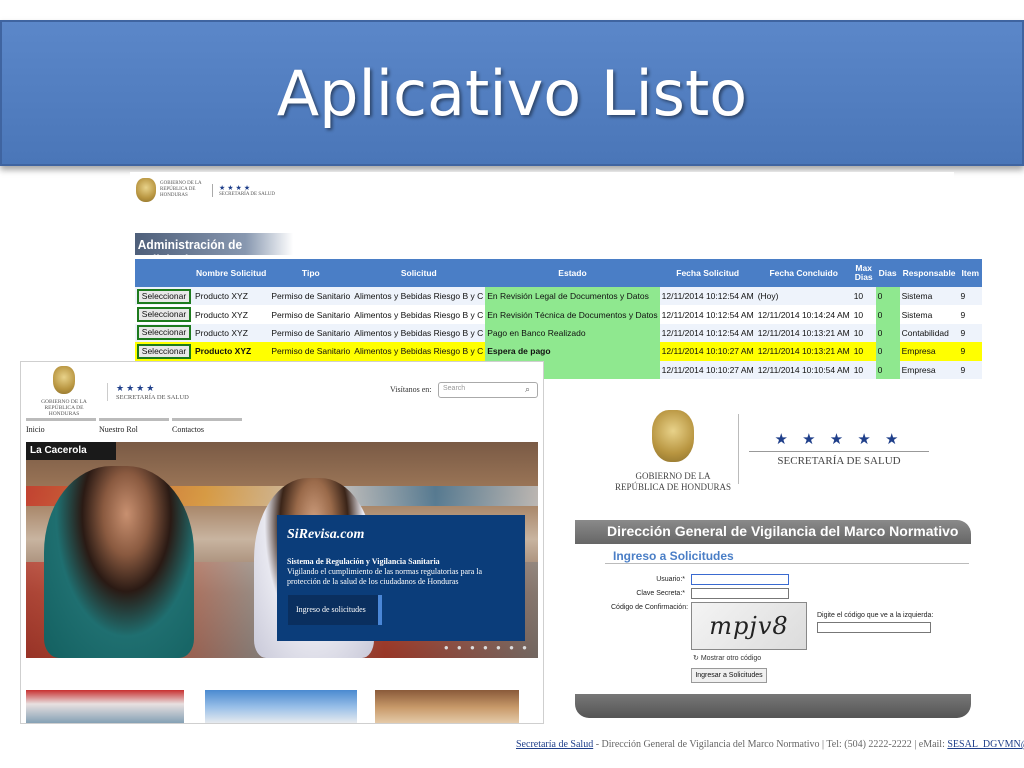 The image size is (1024, 768). What do you see at coordinates (839, 439) in the screenshot?
I see `stars-icon: ★ ★ ★ ★ ★` at bounding box center [839, 439].